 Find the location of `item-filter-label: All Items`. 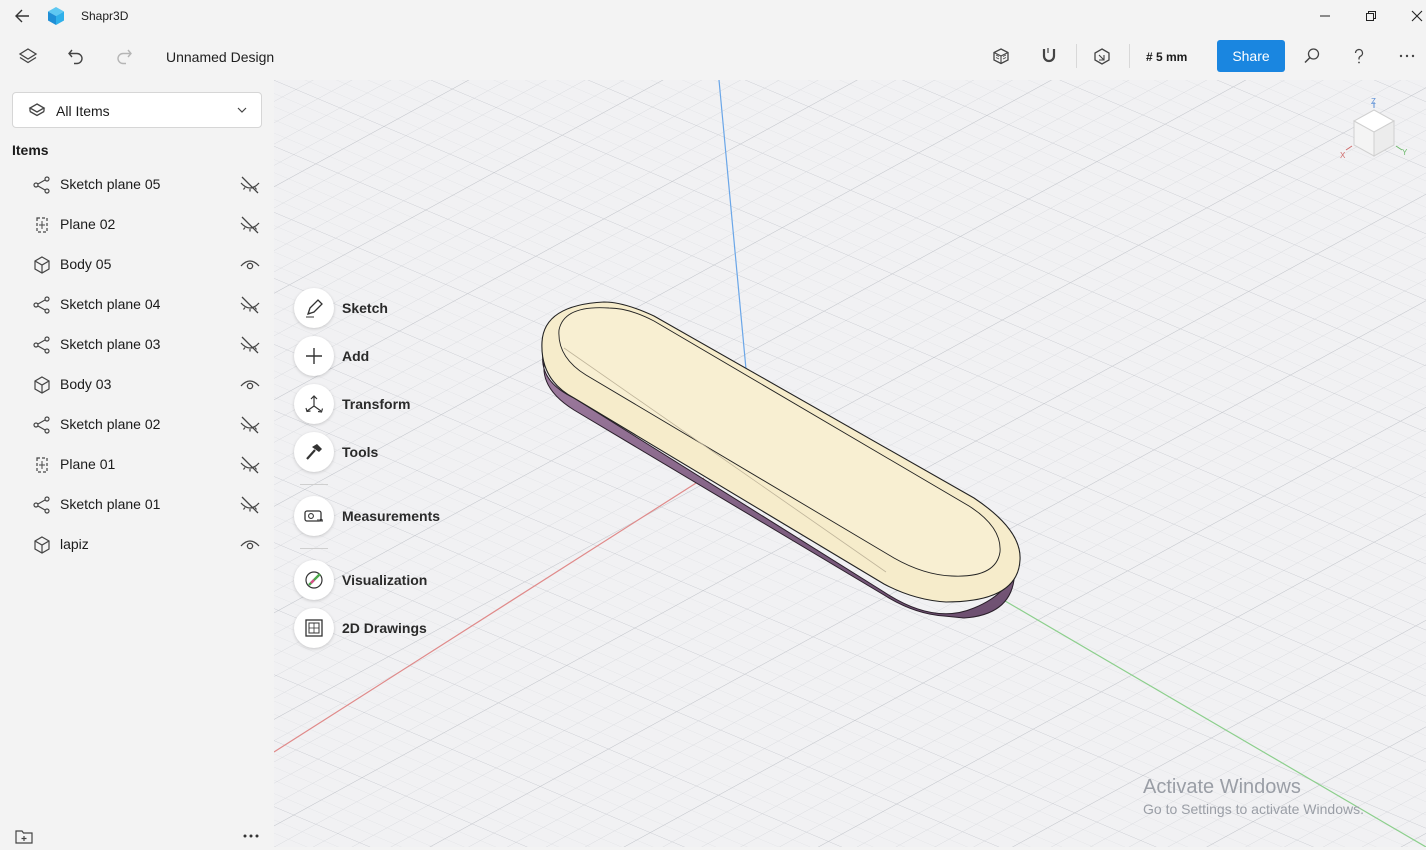

item-filter-label: All Items is located at coordinates (83, 111).